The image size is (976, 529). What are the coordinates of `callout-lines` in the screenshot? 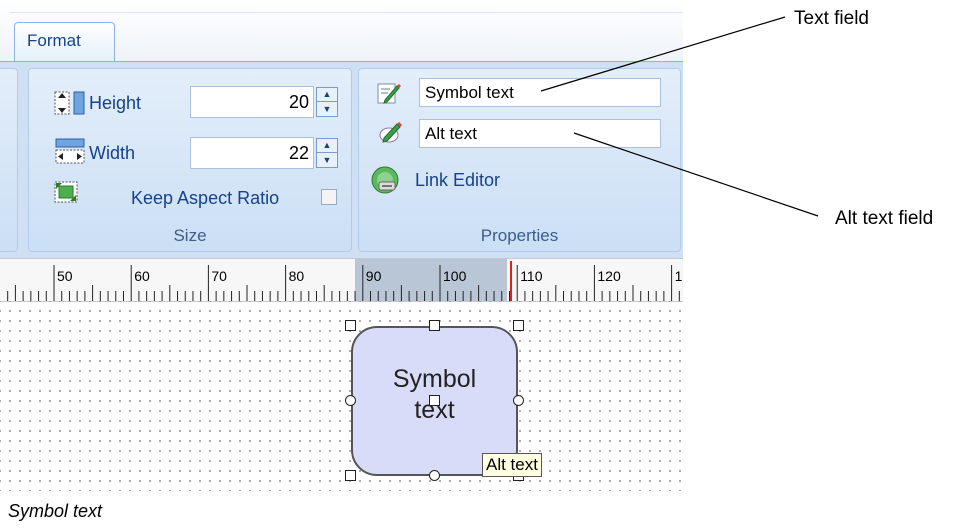 It's located at (679, 116).